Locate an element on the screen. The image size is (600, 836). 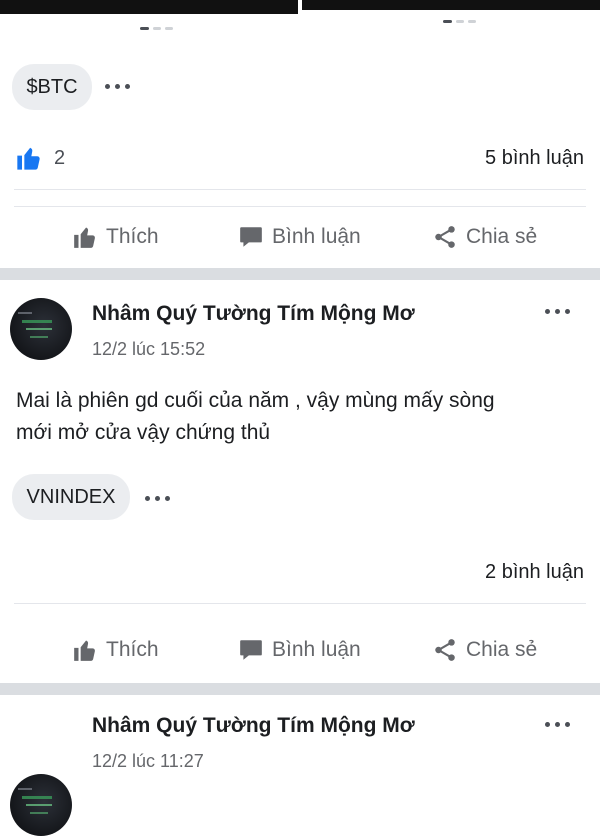
reaction-summary: 2 is located at coordinates (39, 158).